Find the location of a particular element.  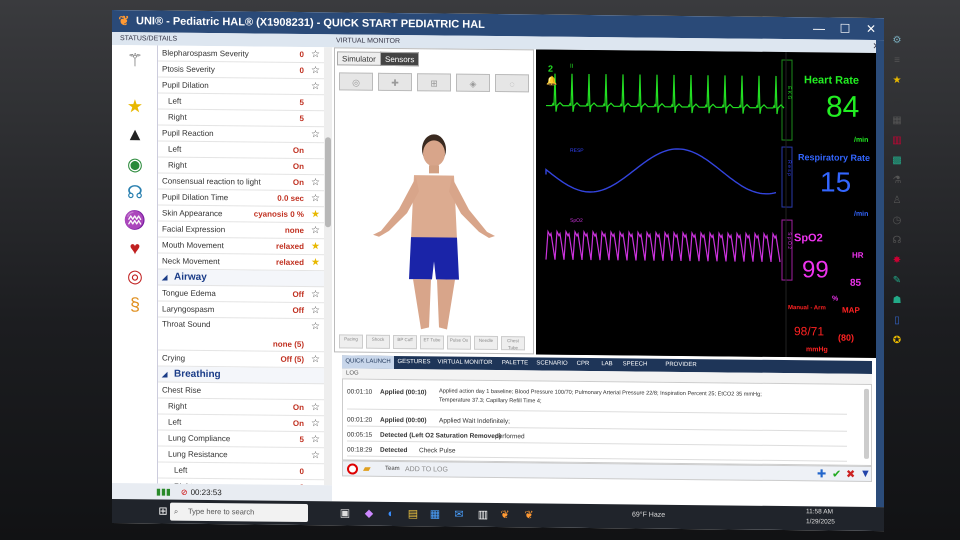

status-row: Tongue Edema Off ☆ is located at coordinates (242, 294).